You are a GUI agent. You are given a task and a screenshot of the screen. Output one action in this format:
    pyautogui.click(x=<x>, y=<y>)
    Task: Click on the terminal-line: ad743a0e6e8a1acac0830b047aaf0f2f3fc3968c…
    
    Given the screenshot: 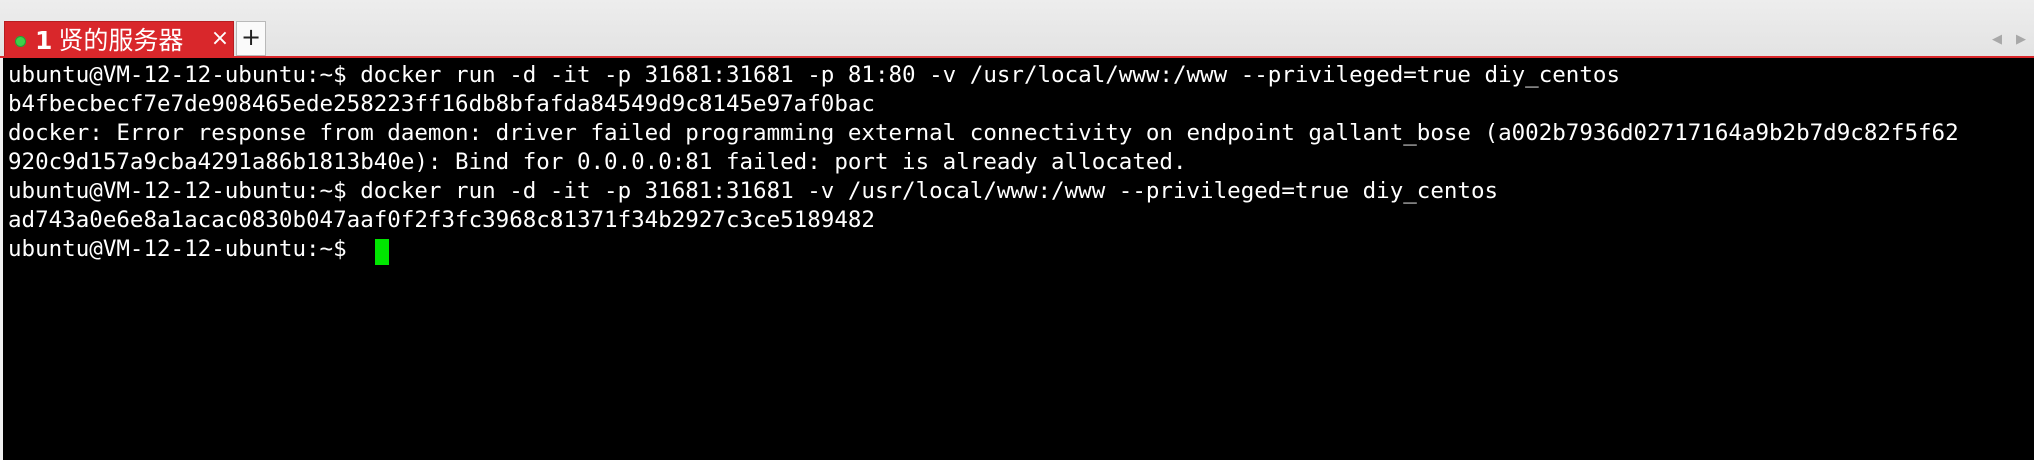 What is the action you would take?
    pyautogui.click(x=441, y=220)
    